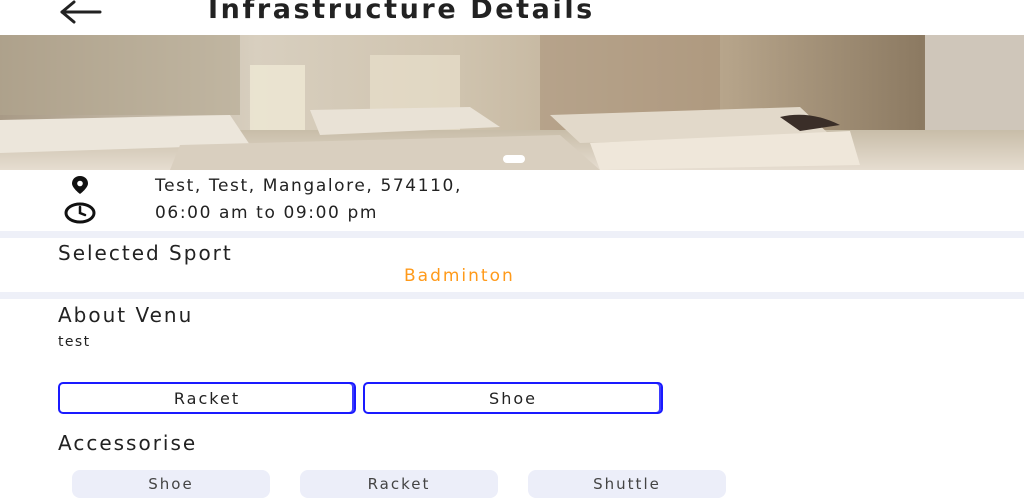  I want to click on selected-sport-label: Selected Sport, so click(145, 253).